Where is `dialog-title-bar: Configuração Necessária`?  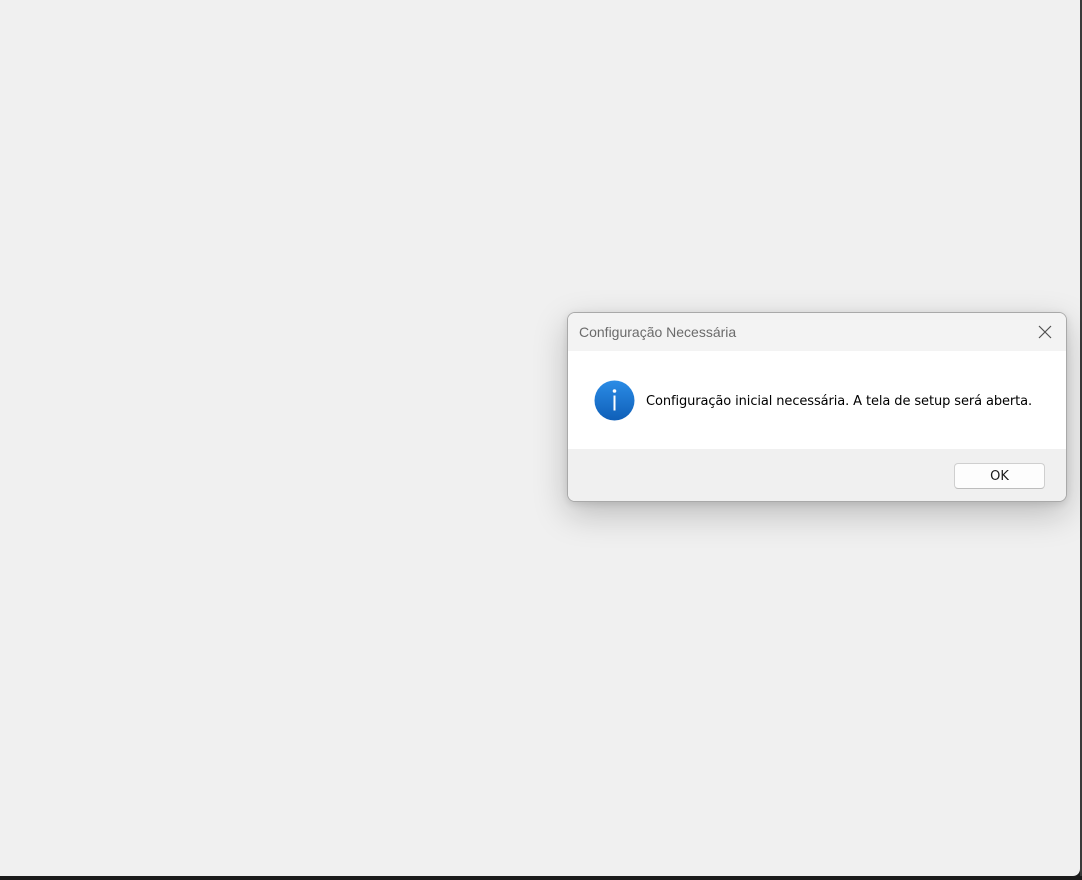
dialog-title-bar: Configuração Necessária is located at coordinates (817, 332).